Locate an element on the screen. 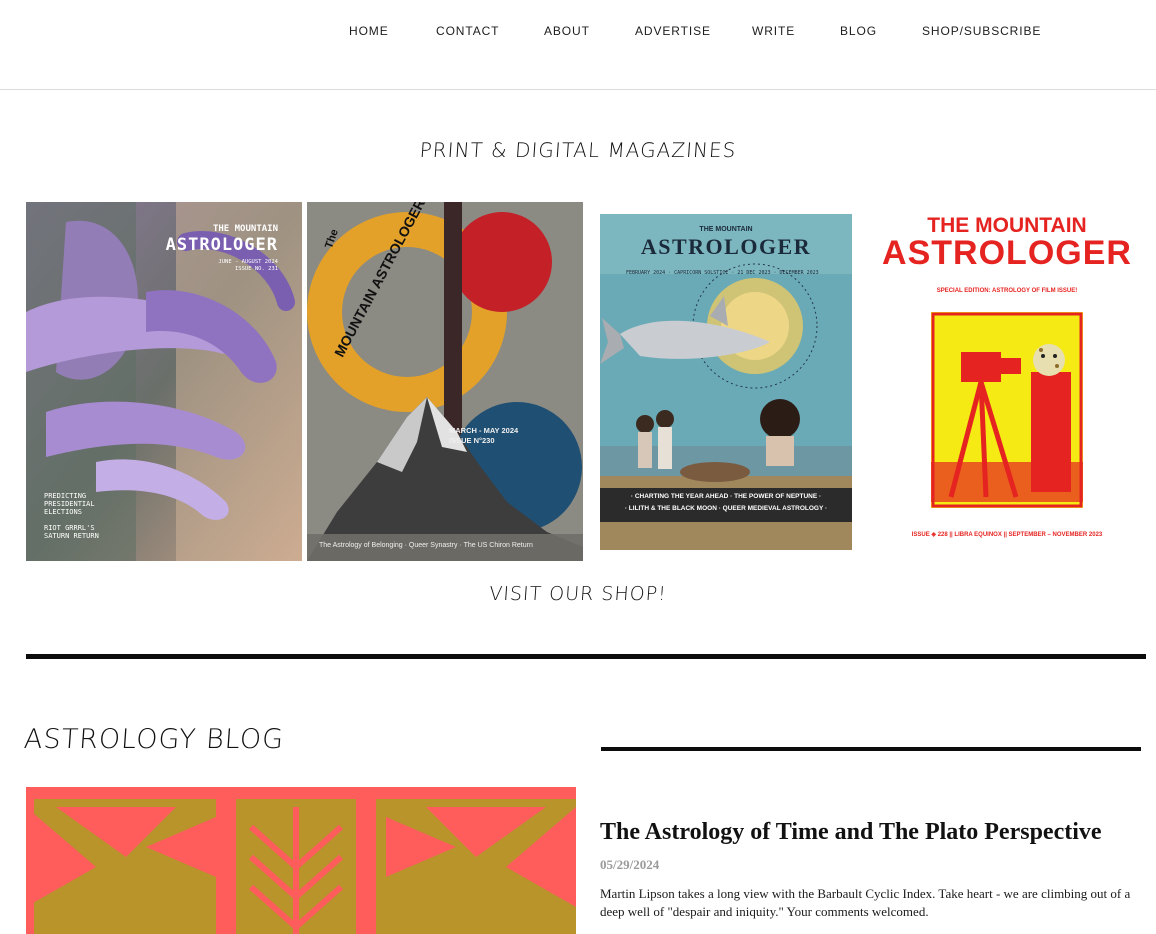  blog-post-divider is located at coordinates (871, 749).